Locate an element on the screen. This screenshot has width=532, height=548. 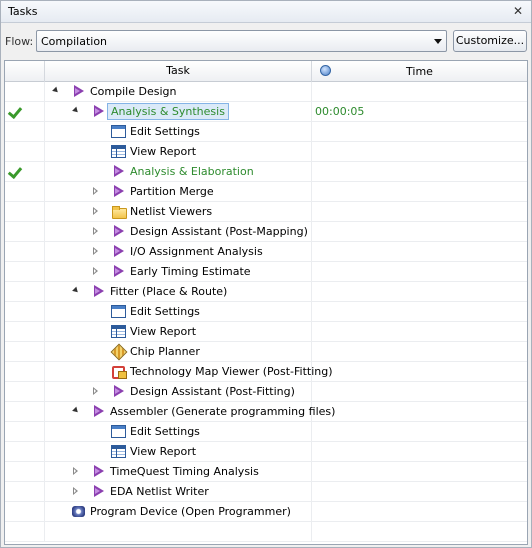
column-header: Task Time is located at coordinates (266, 71).